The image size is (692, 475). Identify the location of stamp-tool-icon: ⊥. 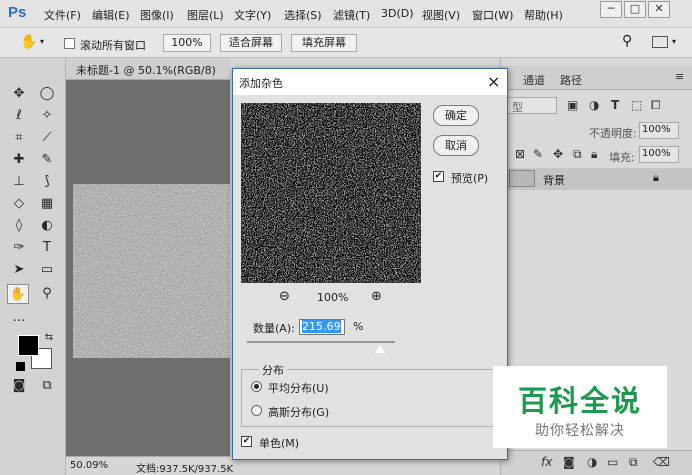
(19, 182).